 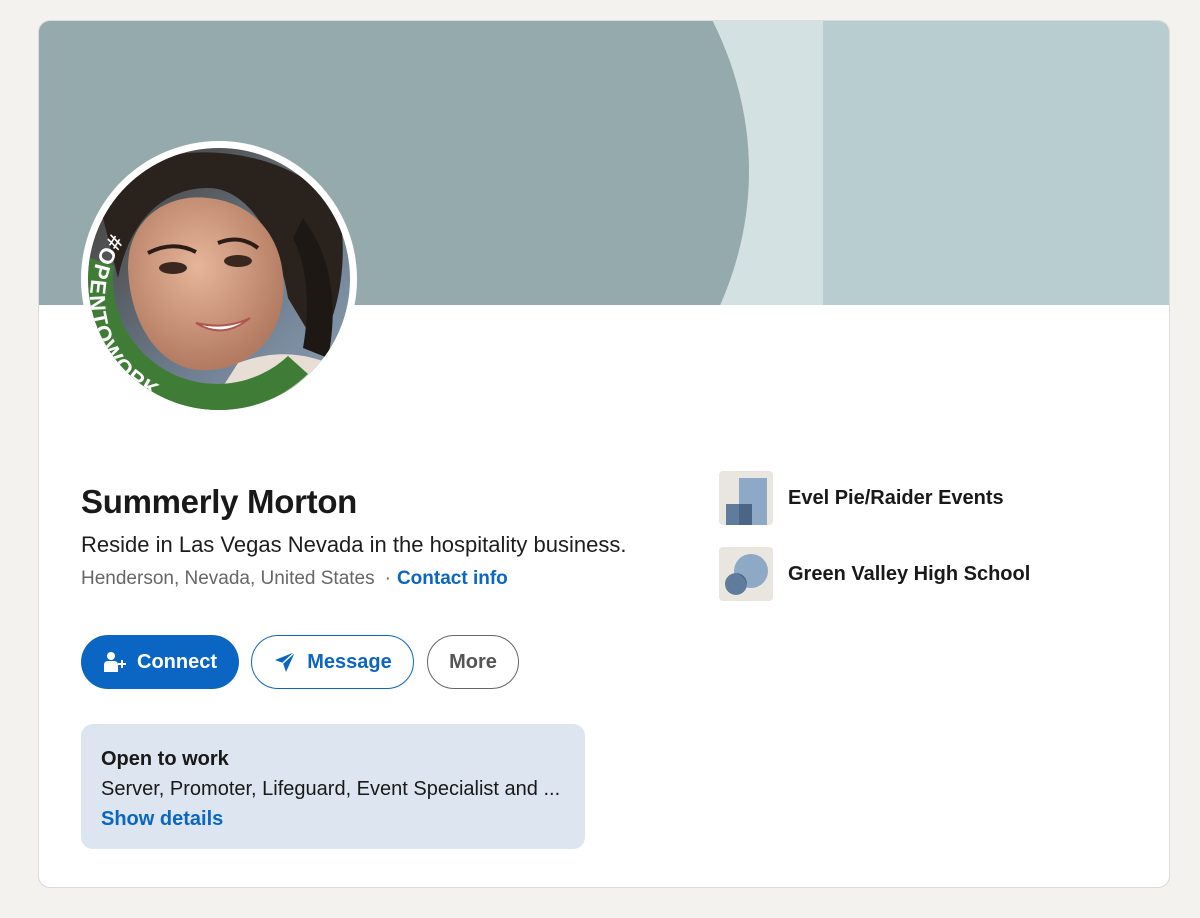 I want to click on avatar: #OPENTOWORK, so click(x=219, y=279).